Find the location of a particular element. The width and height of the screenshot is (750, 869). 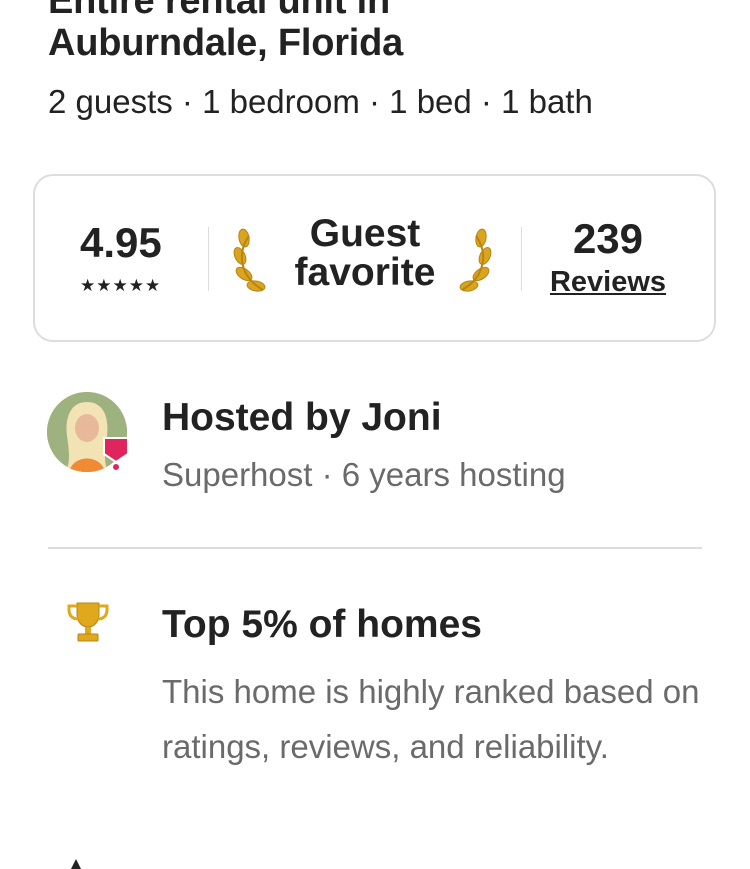

badge-line-1: Guest is located at coordinates (365, 233).